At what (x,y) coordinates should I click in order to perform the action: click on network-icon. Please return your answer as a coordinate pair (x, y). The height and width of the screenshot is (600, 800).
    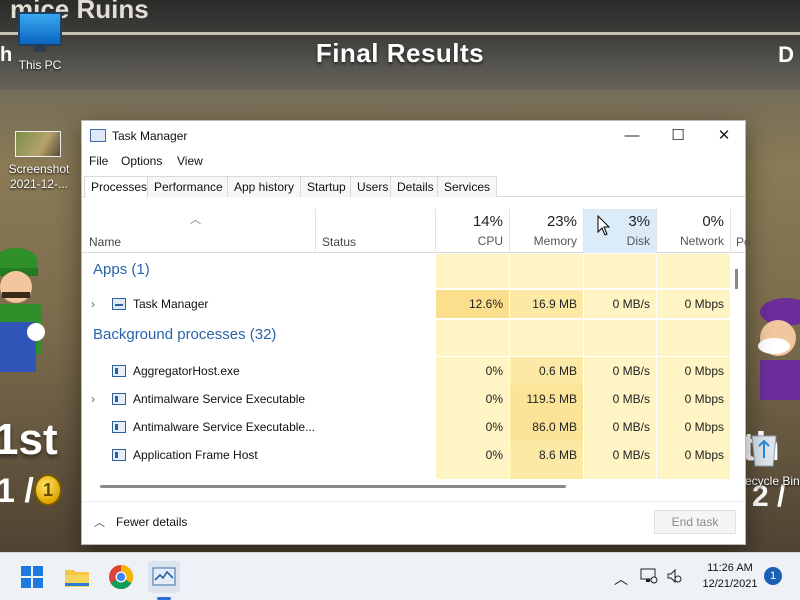
    Looking at the image, I should click on (649, 576).